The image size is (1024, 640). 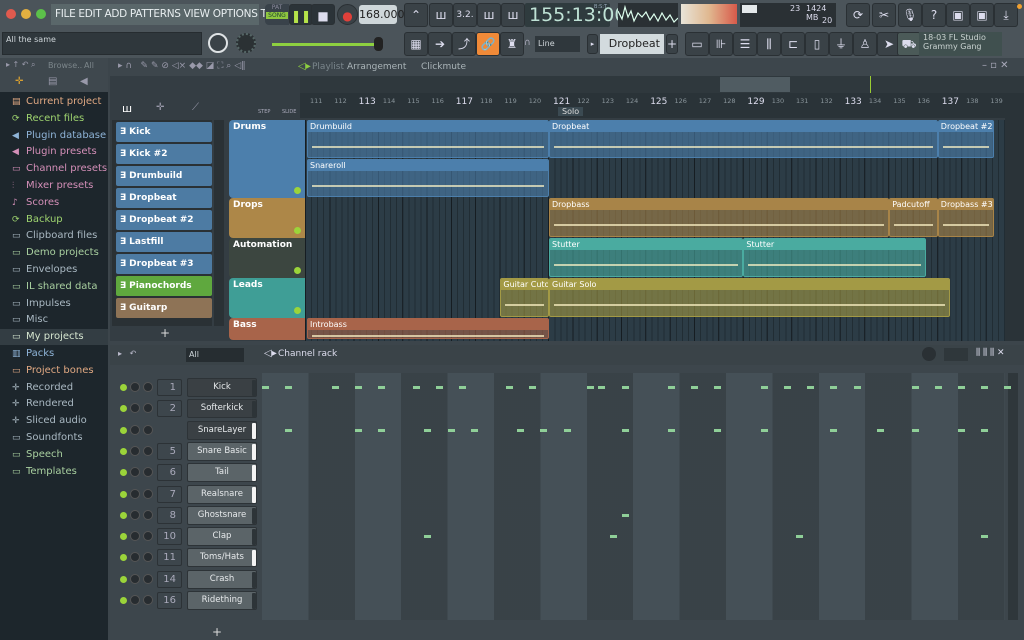 I want to click on countdown-icon: 3.2., so click(x=465, y=15).